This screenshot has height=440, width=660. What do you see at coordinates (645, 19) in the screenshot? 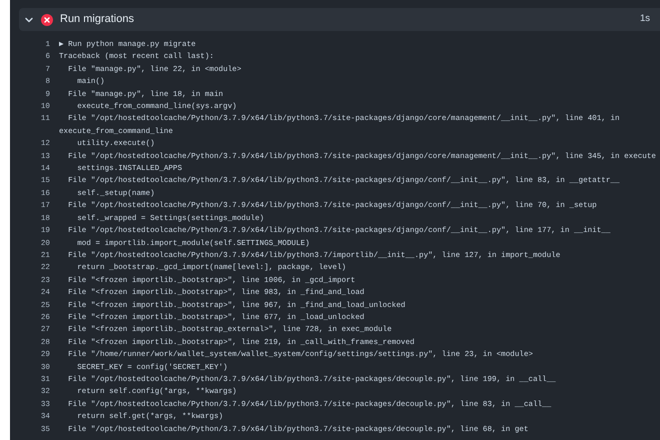
I see `step-duration: 1s` at bounding box center [645, 19].